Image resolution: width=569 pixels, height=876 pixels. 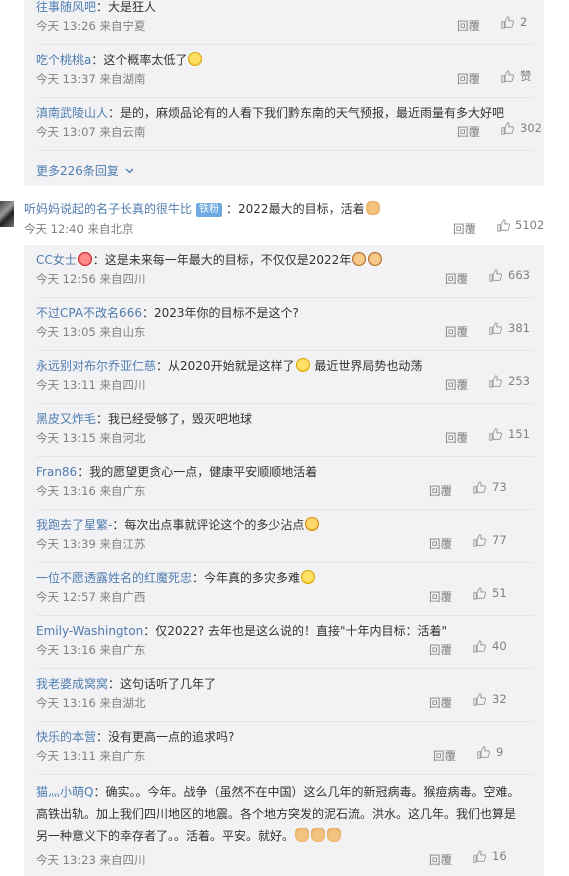 What do you see at coordinates (490, 856) in the screenshot?
I see `like-button: 16` at bounding box center [490, 856].